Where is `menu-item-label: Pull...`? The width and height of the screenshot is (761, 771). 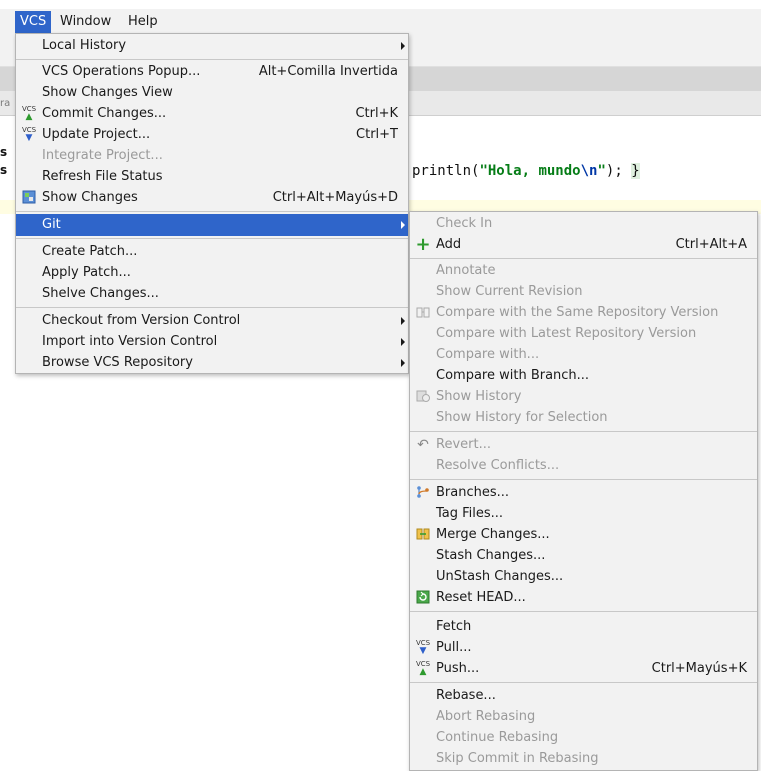
menu-item-label: Pull... is located at coordinates (454, 647).